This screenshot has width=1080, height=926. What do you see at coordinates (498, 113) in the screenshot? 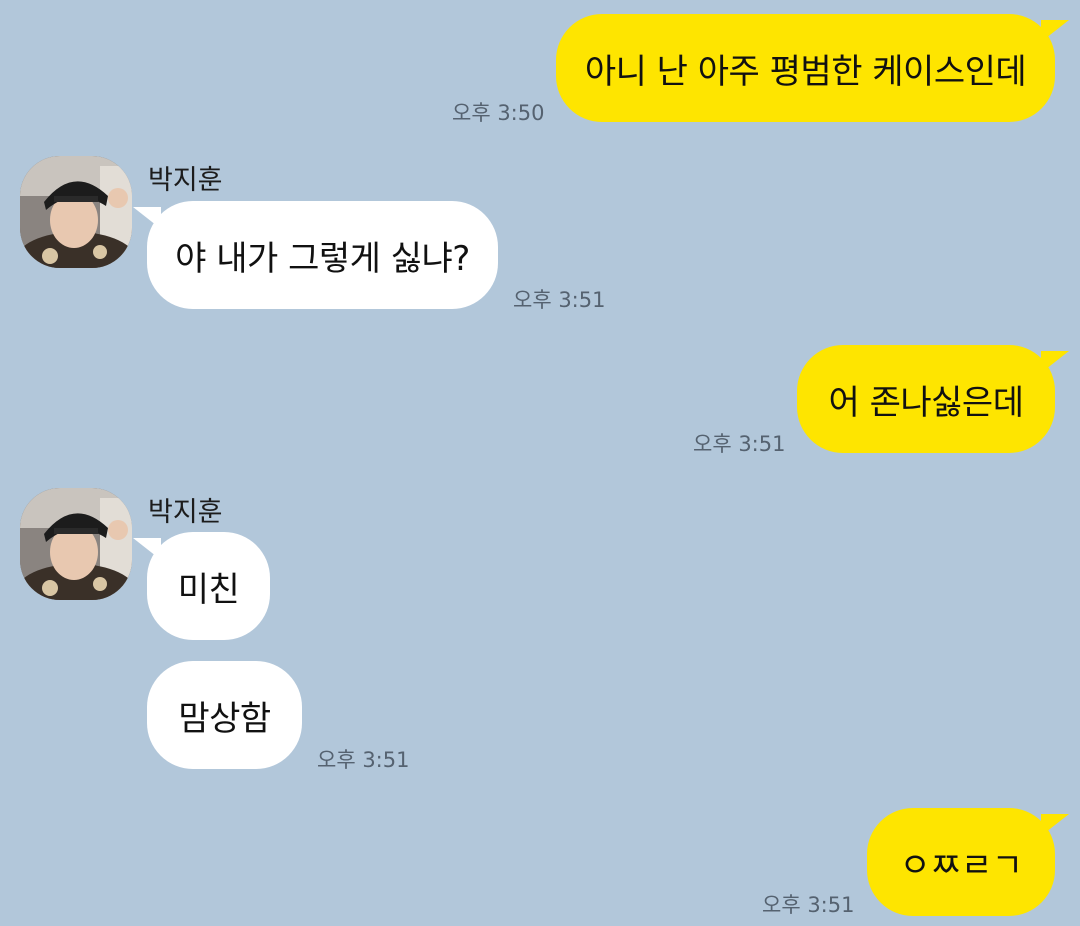
I see `message-timestamp: 오후 3:50` at bounding box center [498, 113].